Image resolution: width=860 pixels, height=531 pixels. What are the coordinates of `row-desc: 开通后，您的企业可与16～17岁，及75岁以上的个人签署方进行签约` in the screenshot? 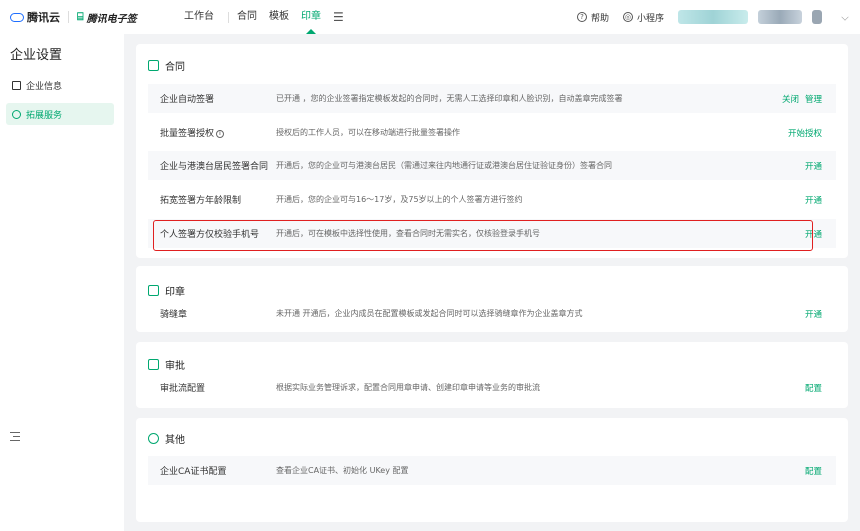 It's located at (399, 199).